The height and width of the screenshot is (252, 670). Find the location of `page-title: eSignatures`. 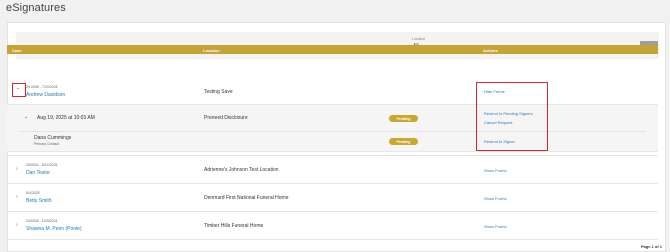

page-title: eSignatures is located at coordinates (36, 8).